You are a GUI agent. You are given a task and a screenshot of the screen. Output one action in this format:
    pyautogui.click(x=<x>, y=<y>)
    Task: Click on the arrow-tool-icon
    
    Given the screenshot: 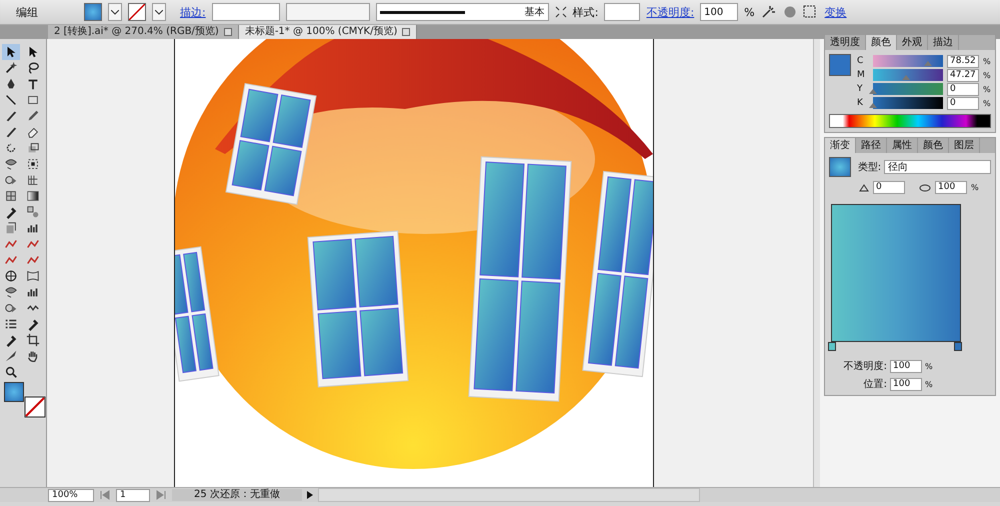 What is the action you would take?
    pyautogui.click(x=11, y=52)
    